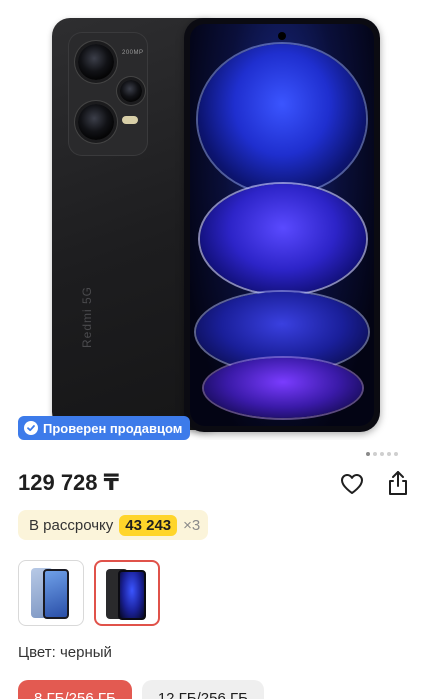  Describe the element at coordinates (131, 91) in the screenshot. I see `secondary-lens` at that location.